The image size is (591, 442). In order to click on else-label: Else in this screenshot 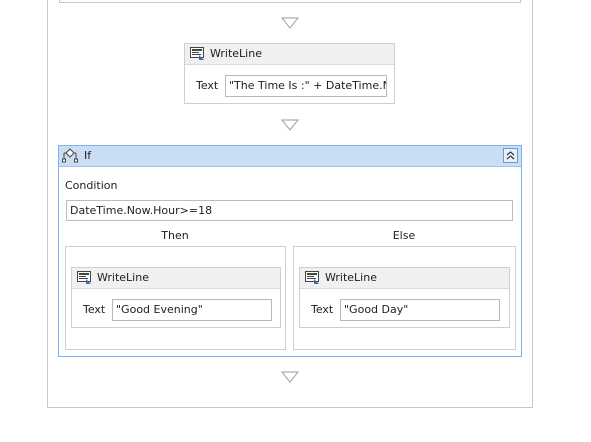, I will do `click(404, 235)`.